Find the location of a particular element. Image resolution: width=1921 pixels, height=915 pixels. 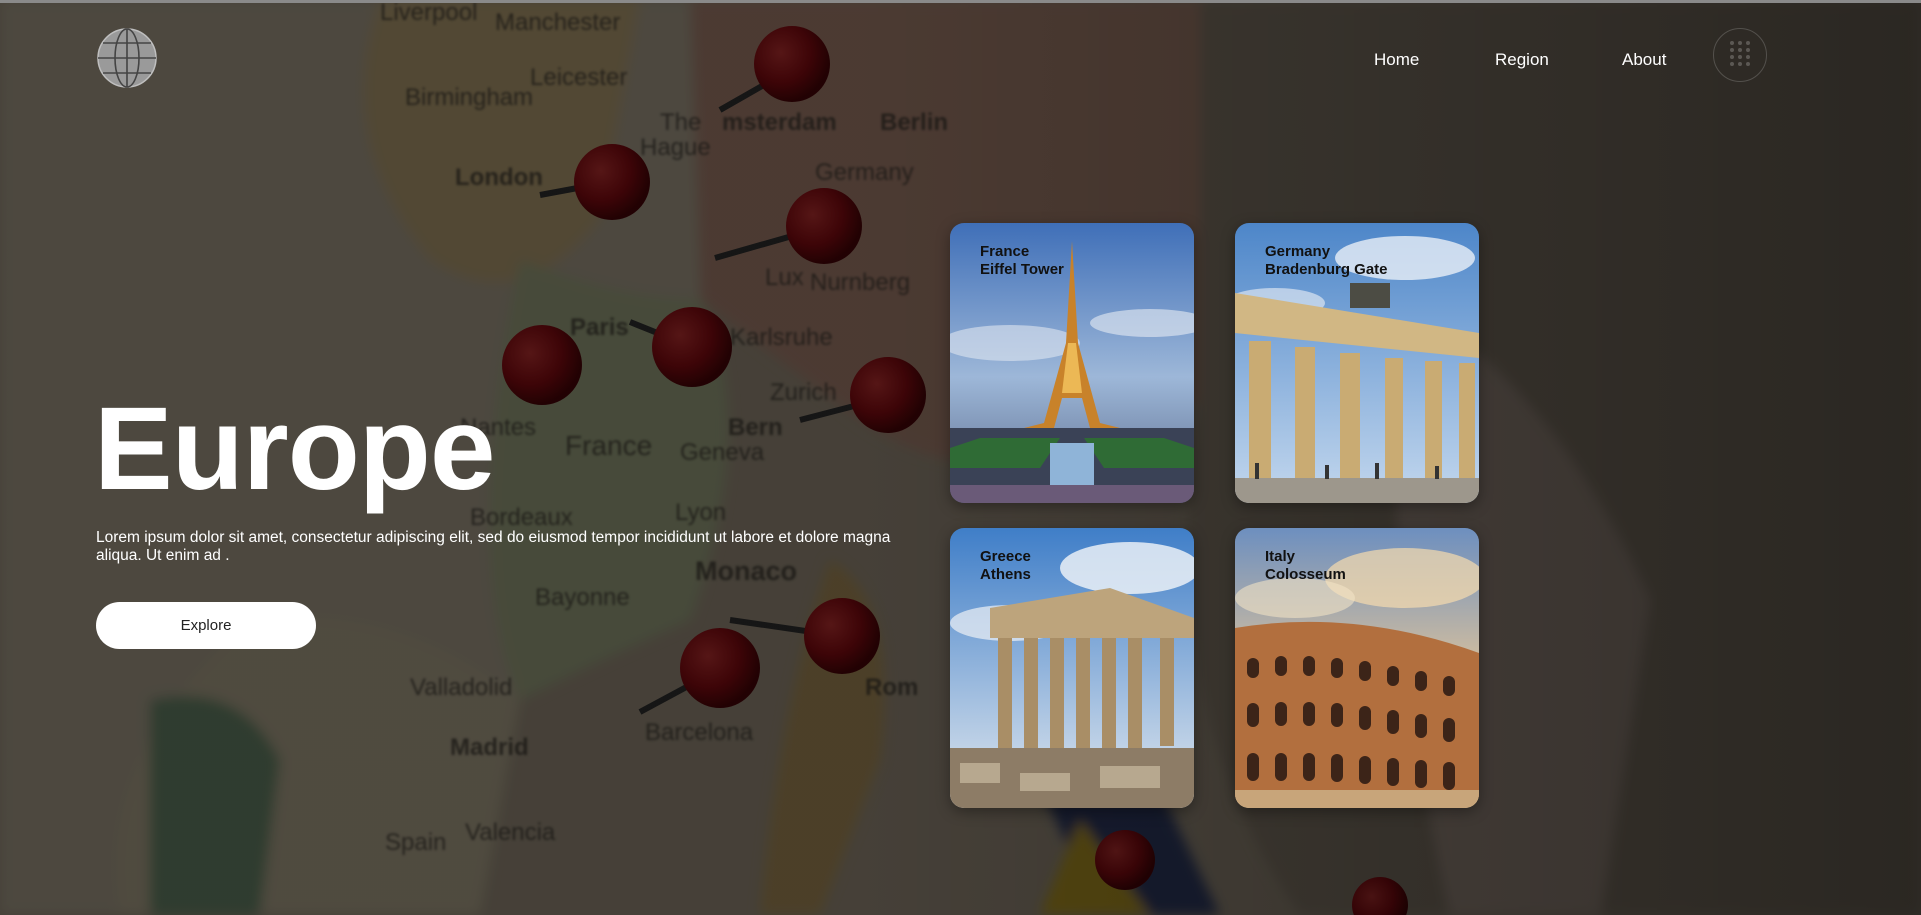

card-country: Greece is located at coordinates (1005, 556).